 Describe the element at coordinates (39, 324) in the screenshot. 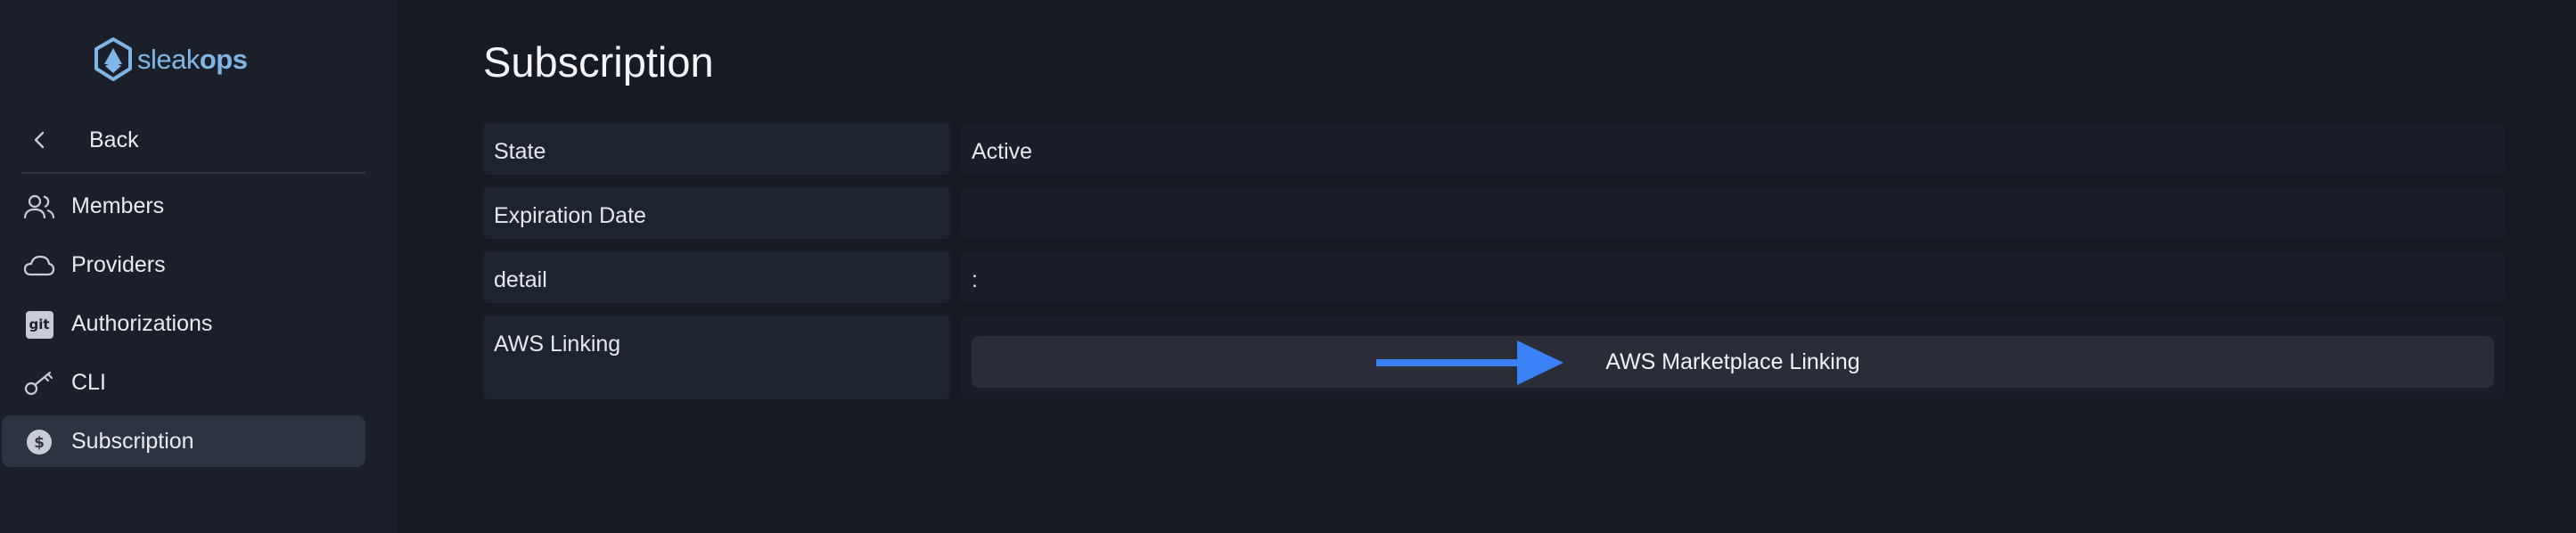

I see `git-icon: git` at that location.